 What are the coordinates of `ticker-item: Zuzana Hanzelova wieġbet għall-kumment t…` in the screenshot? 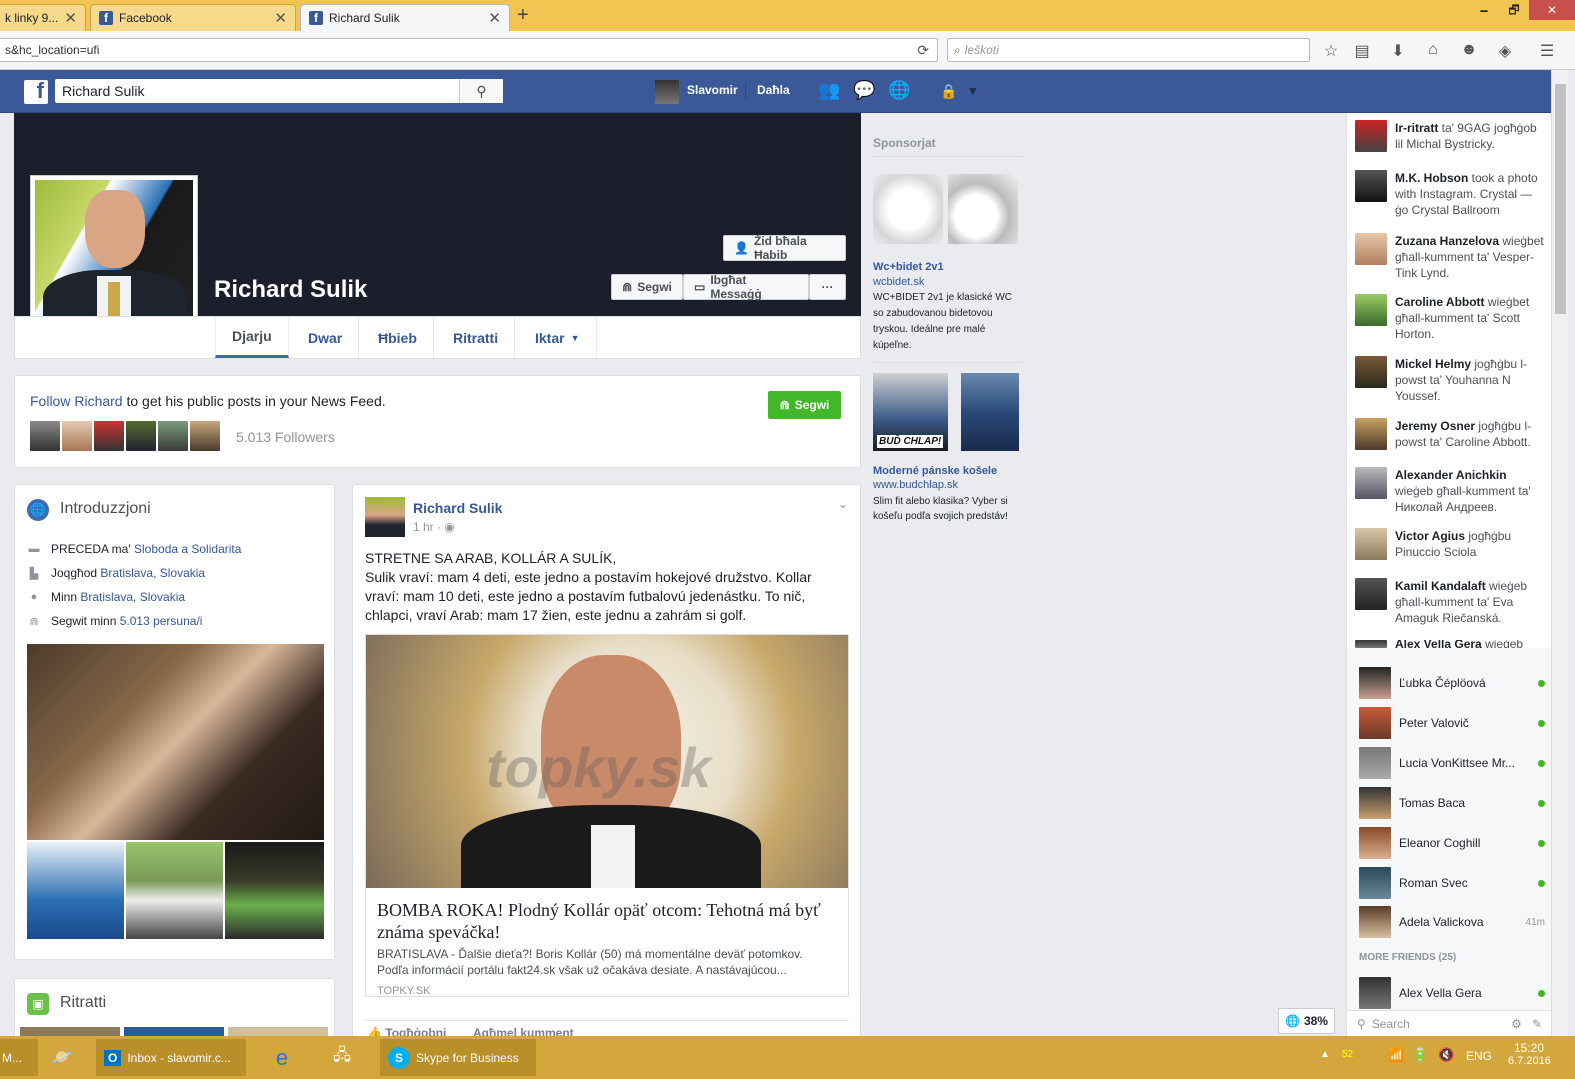 It's located at (1451, 257).